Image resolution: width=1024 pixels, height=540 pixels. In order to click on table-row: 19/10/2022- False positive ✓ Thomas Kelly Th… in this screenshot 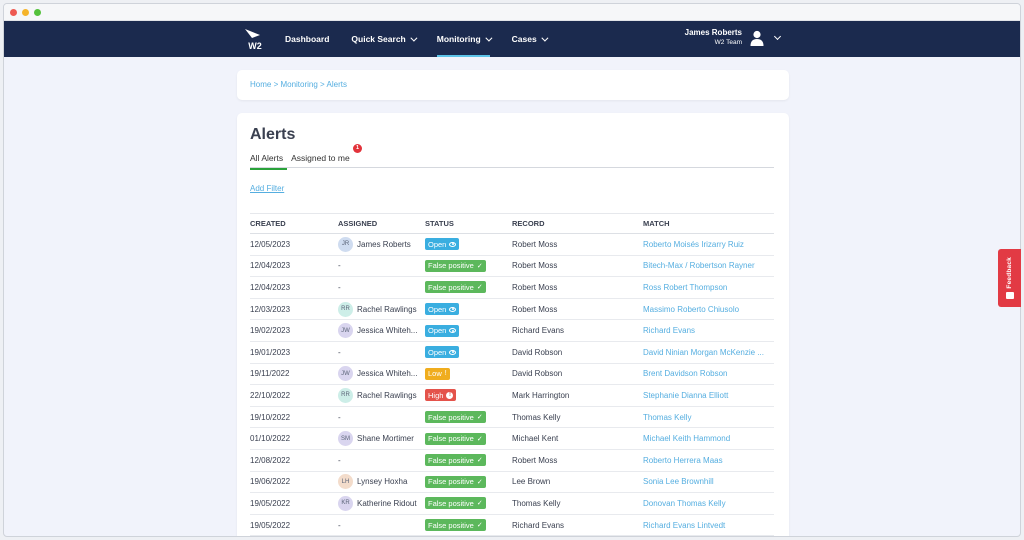, I will do `click(512, 417)`.